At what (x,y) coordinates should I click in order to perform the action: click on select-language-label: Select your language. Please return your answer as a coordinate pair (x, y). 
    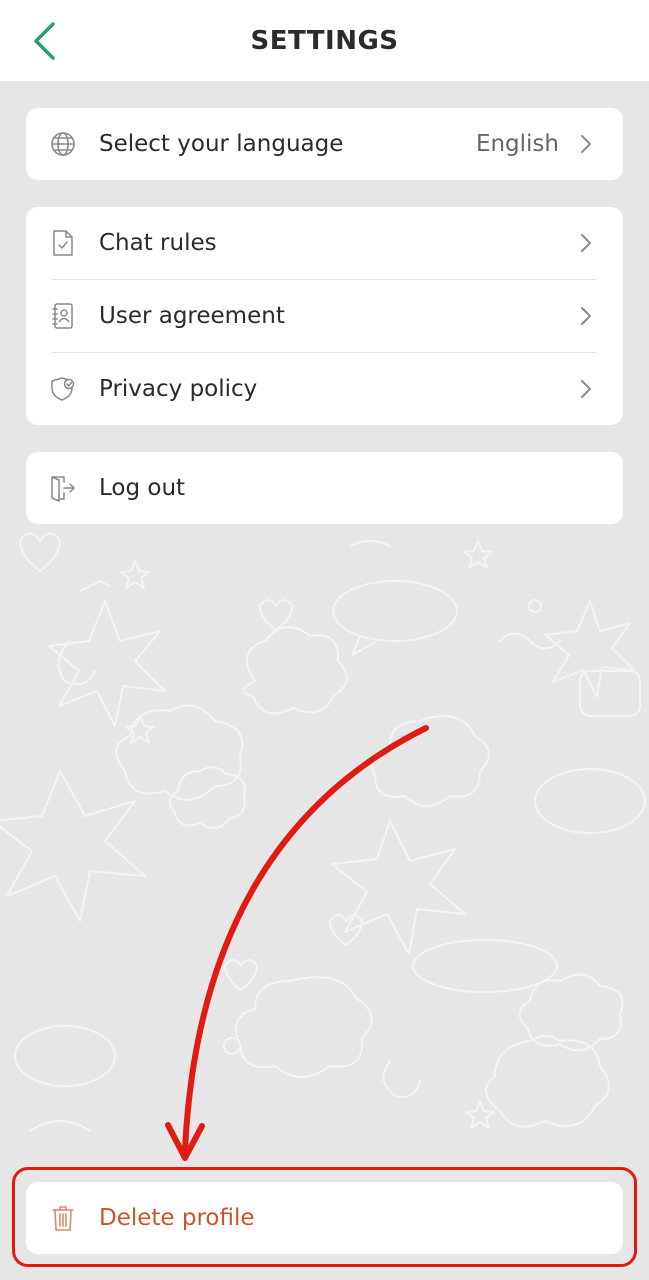
    Looking at the image, I should click on (221, 144).